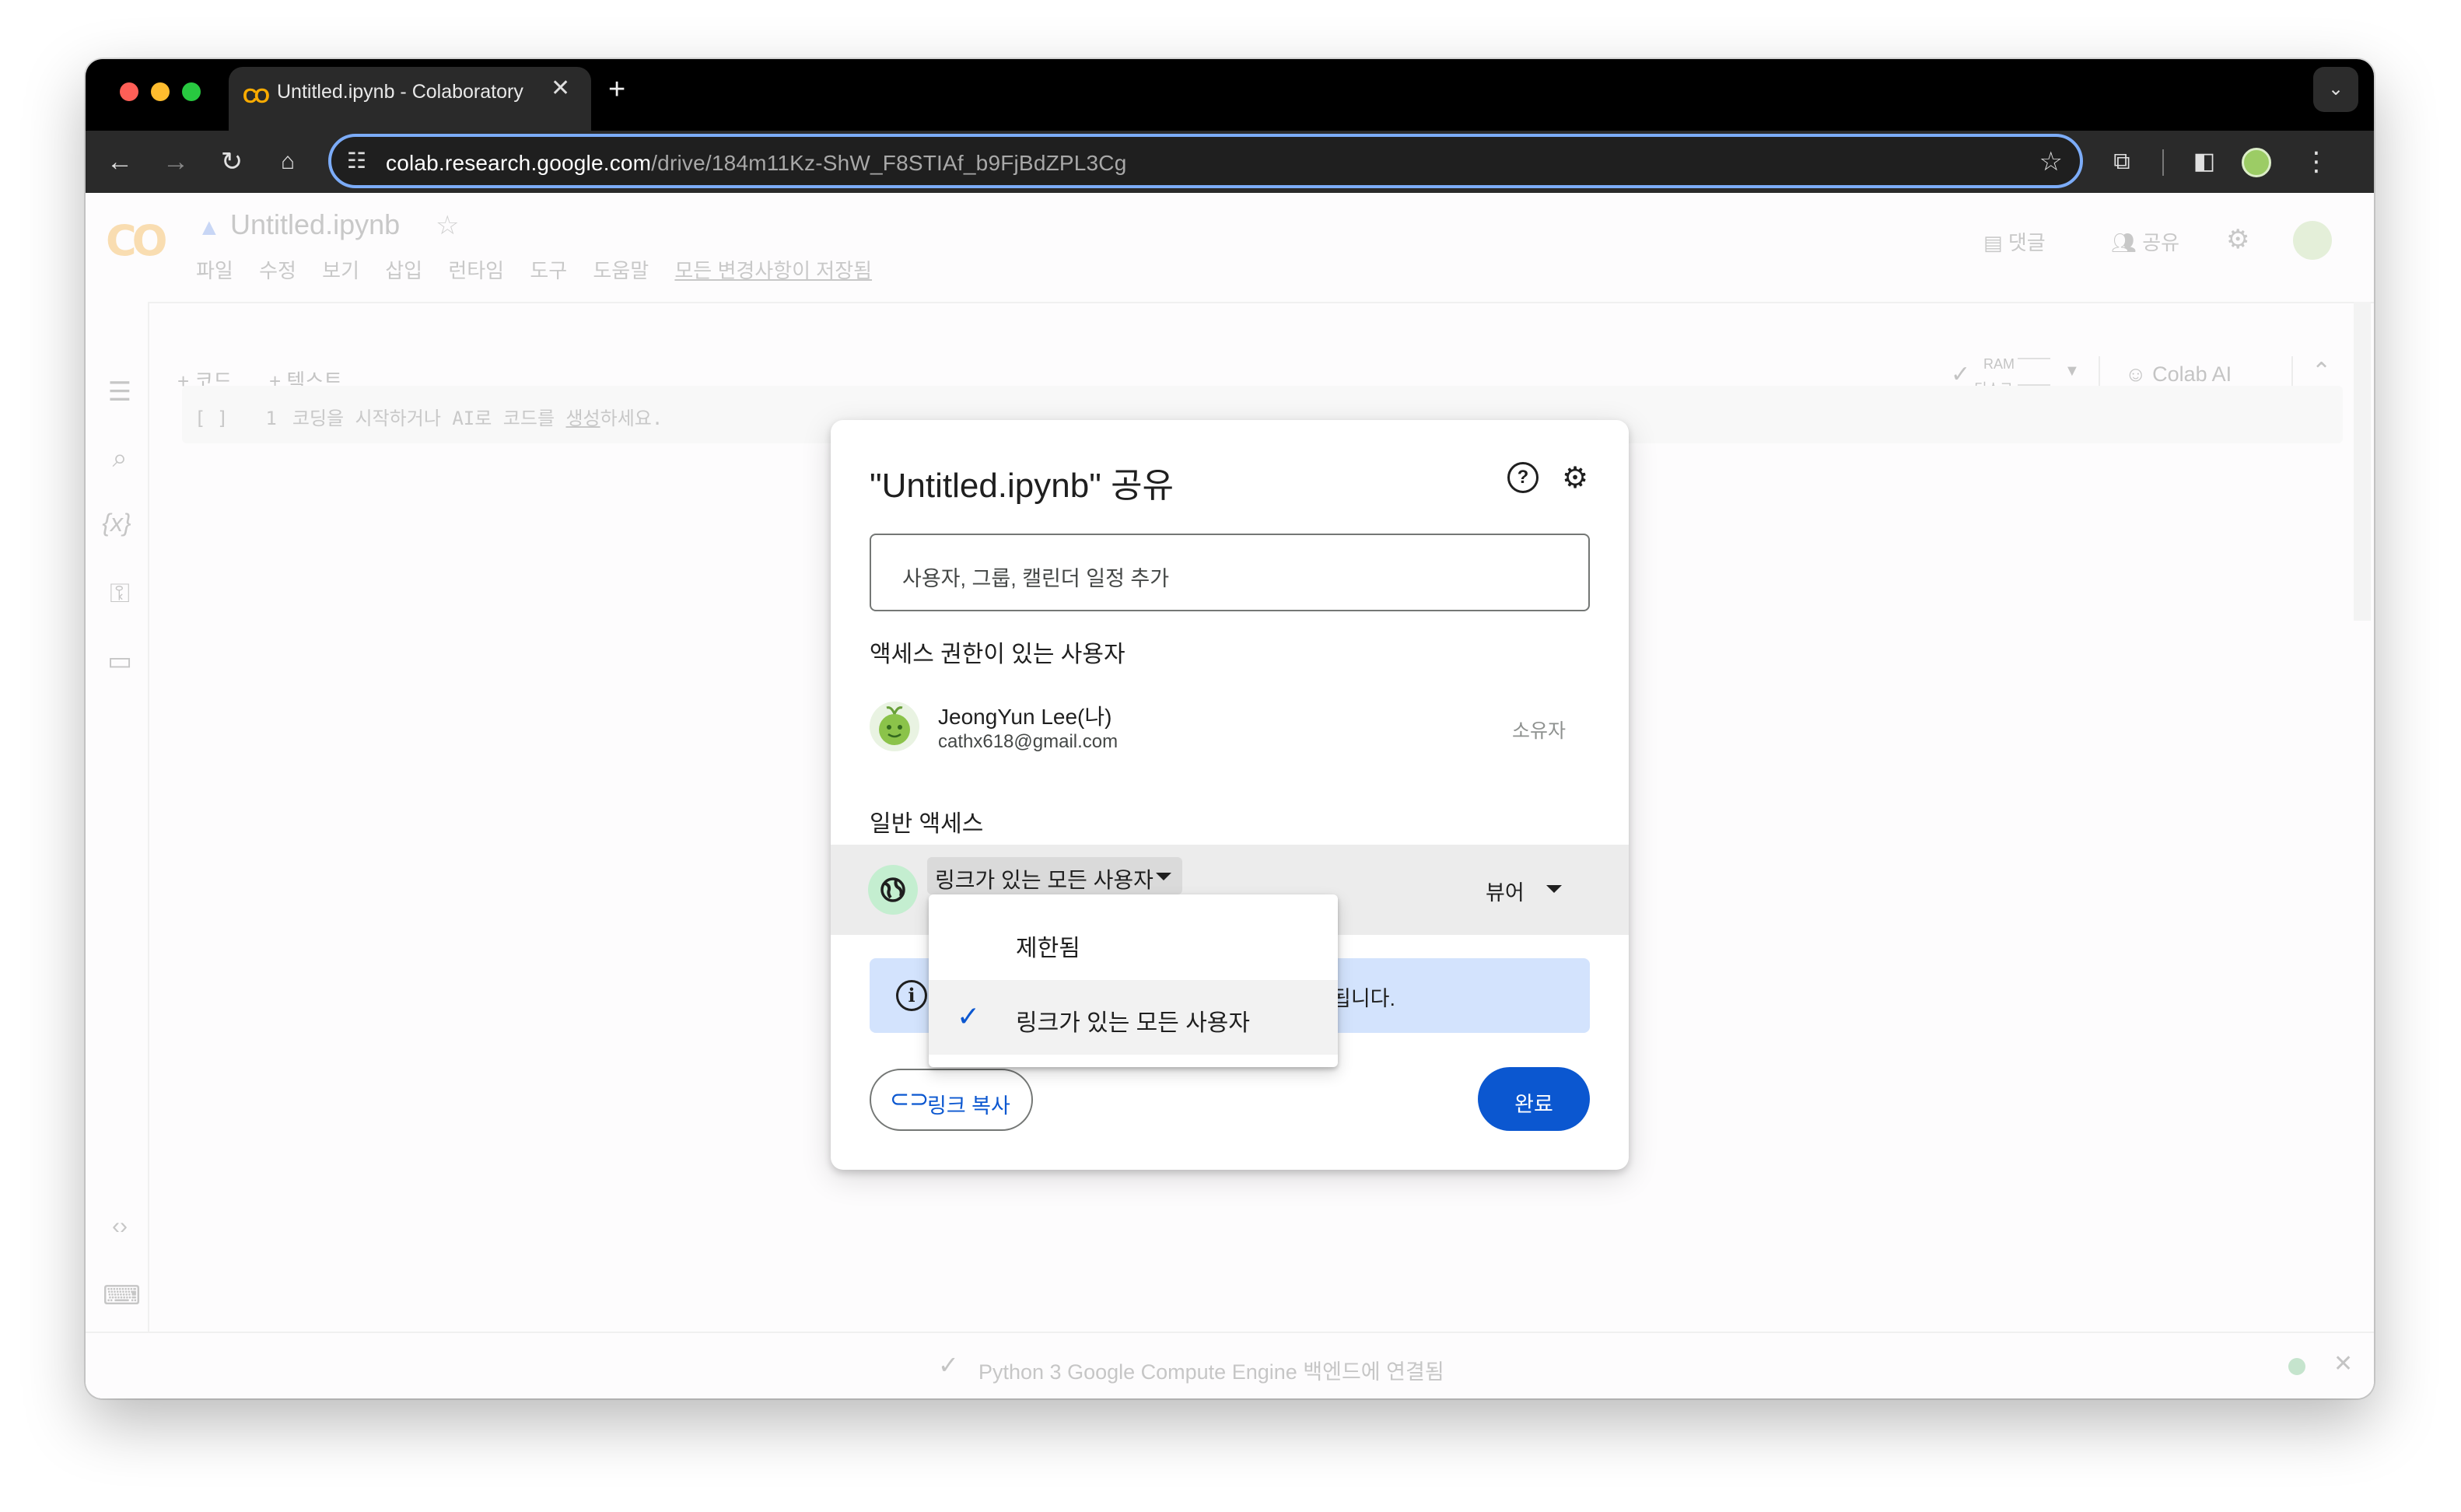 This screenshot has height=1512, width=2461. What do you see at coordinates (129, 92) in the screenshot?
I see `close-window-button` at bounding box center [129, 92].